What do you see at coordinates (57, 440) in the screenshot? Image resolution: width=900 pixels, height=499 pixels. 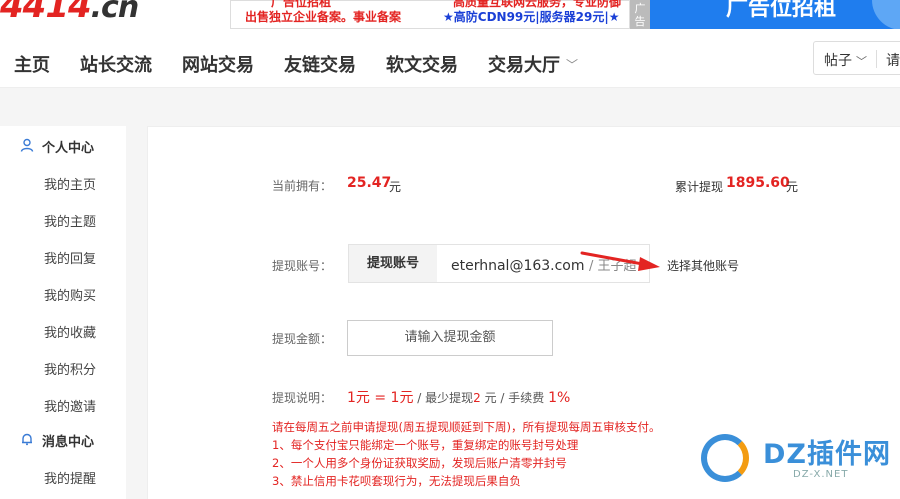 I see `sidebar-section-messages: 消息中心` at bounding box center [57, 440].